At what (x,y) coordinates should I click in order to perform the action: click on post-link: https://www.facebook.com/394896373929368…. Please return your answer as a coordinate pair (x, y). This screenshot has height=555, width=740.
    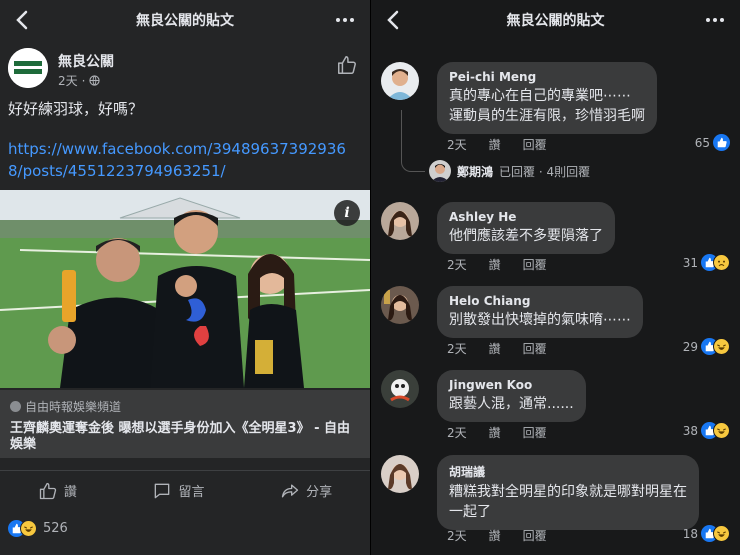
    Looking at the image, I should click on (183, 160).